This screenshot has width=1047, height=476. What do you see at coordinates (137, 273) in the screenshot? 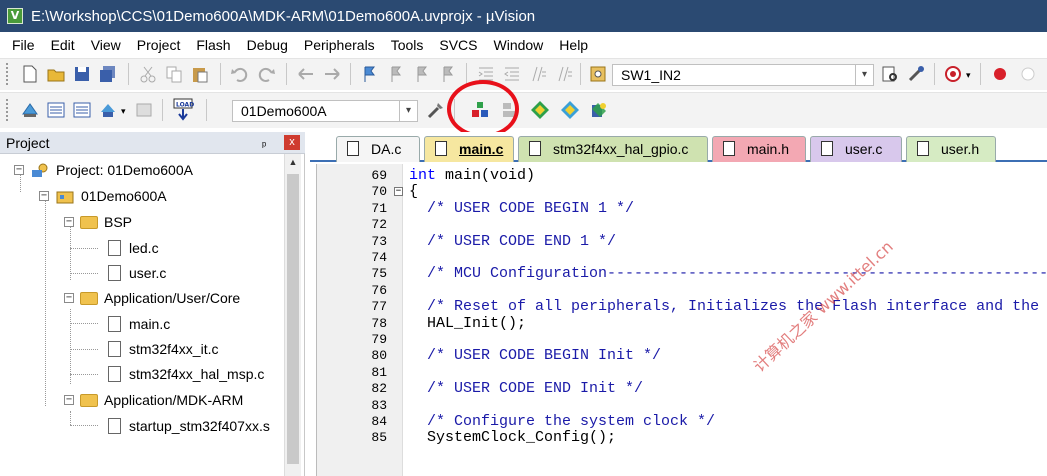
I see `tree-node-file: user.c` at bounding box center [137, 273].